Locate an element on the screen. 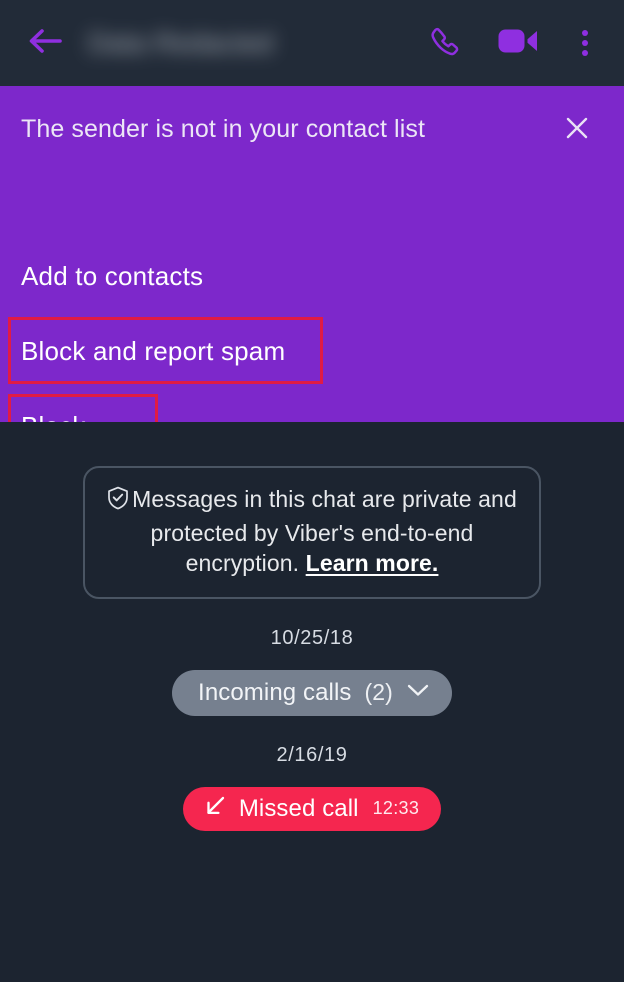  header-actions is located at coordinates (514, 43).